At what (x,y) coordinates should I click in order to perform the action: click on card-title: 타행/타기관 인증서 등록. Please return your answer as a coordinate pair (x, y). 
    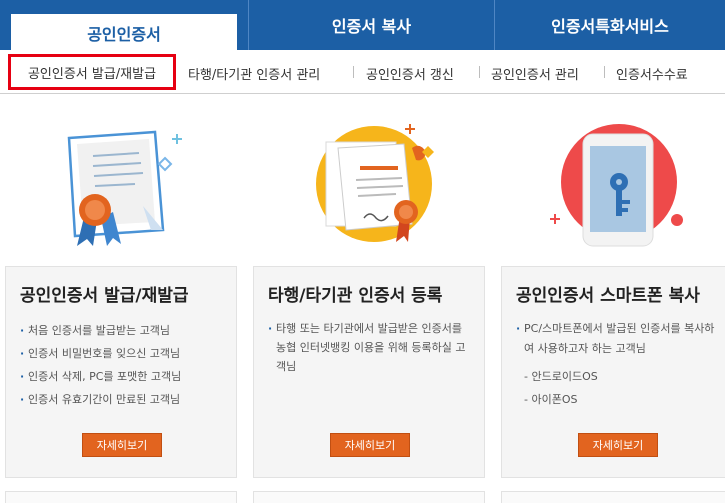
    Looking at the image, I should click on (355, 296).